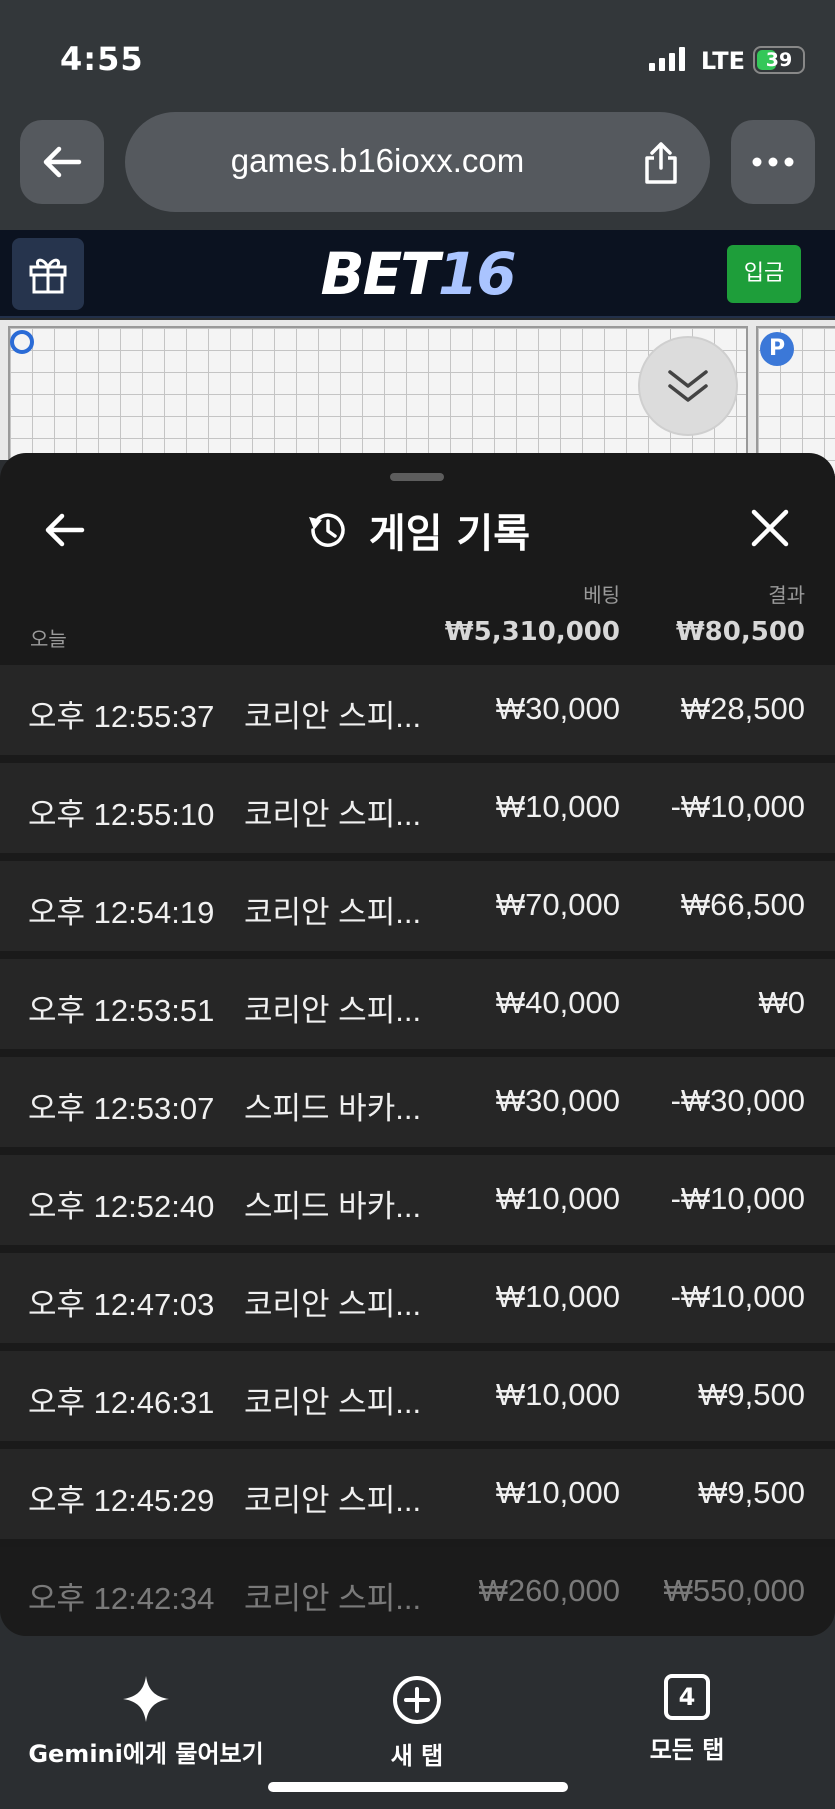 This screenshot has width=835, height=1809. I want to click on logo-text-16: 16, so click(477, 274).